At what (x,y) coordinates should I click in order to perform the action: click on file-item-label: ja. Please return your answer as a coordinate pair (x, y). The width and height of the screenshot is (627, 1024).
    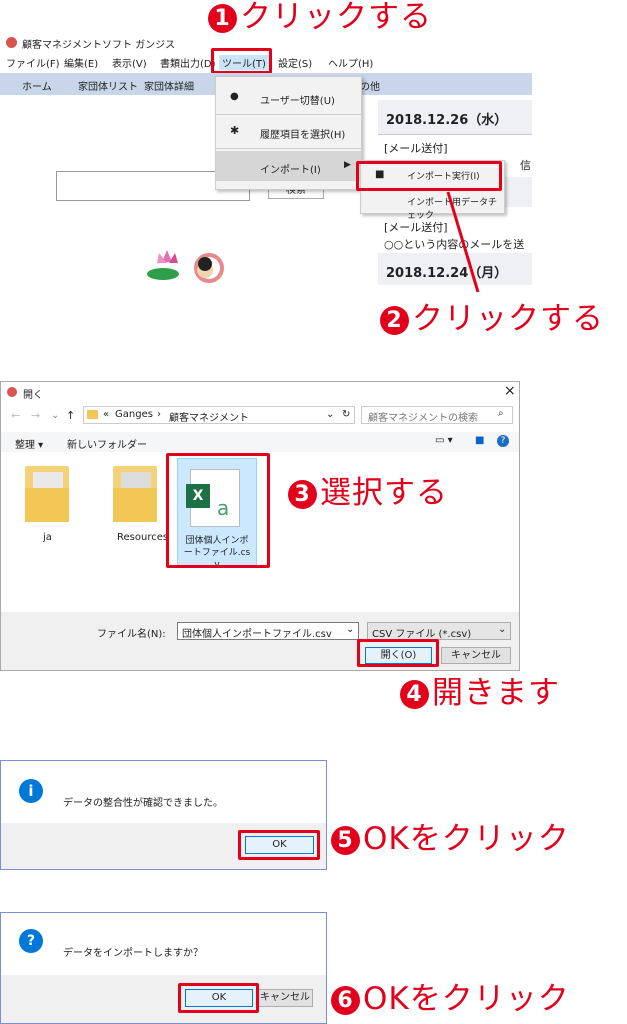
    Looking at the image, I should click on (47, 537).